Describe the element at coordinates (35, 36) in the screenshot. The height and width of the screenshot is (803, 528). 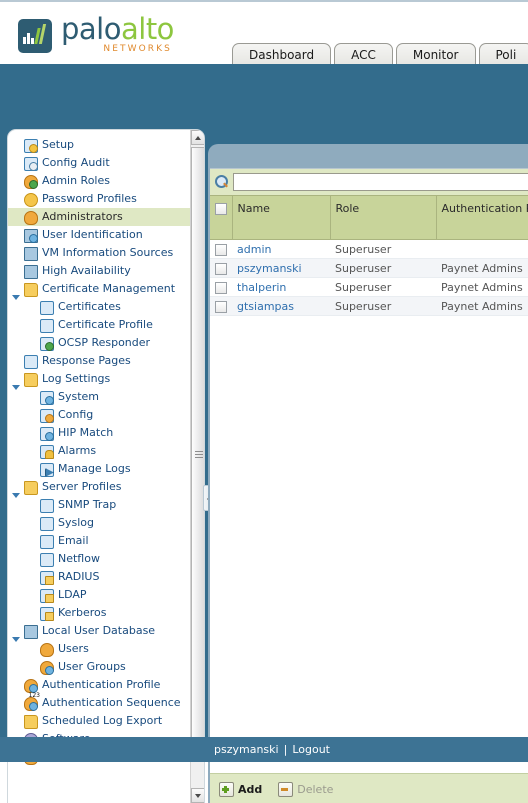
I see `logo-mark-icon` at that location.